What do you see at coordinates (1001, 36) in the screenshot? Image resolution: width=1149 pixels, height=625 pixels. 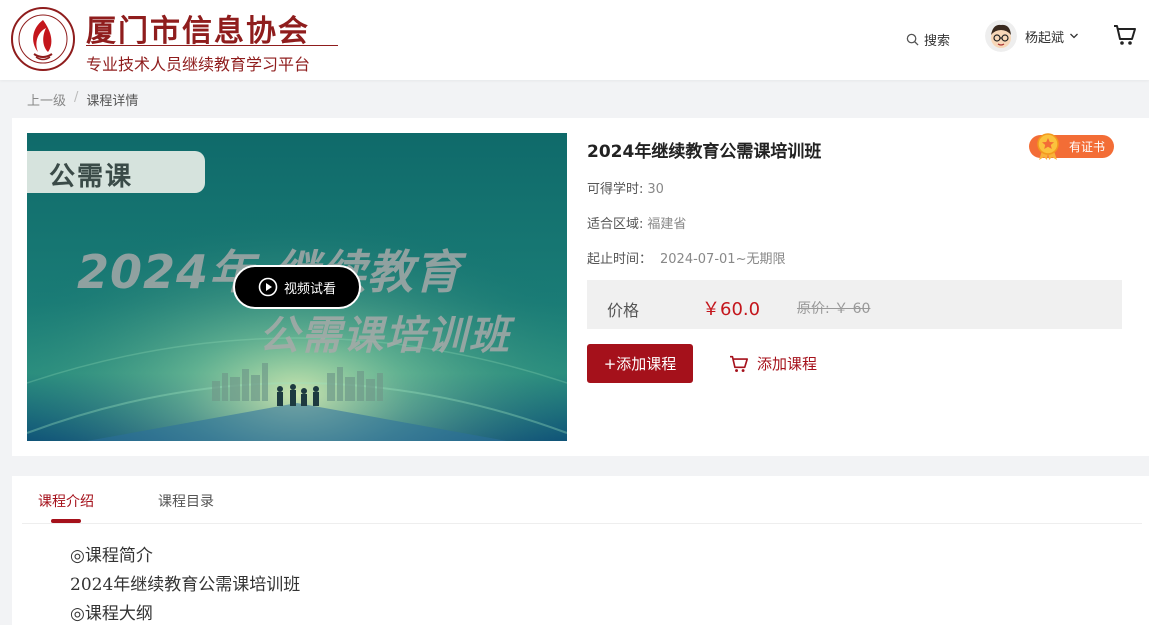 I see `avatar` at bounding box center [1001, 36].